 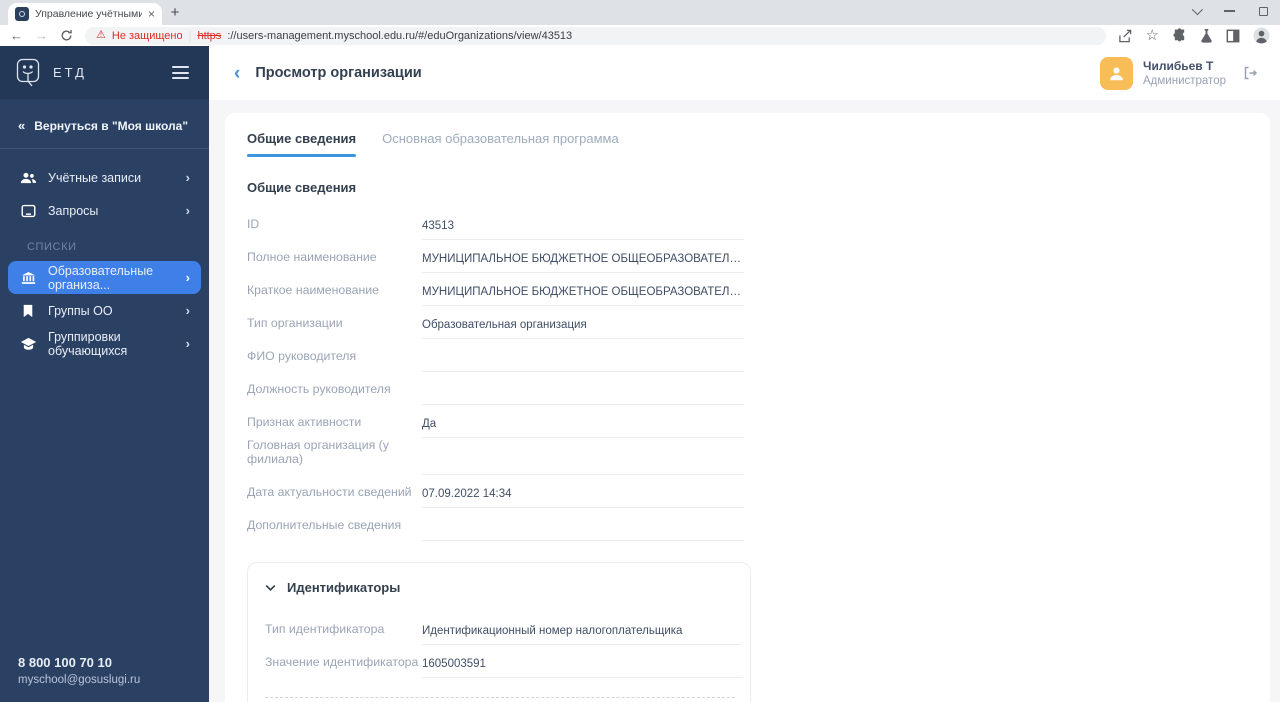 What do you see at coordinates (1233, 36) in the screenshot?
I see `extension-square-icon` at bounding box center [1233, 36].